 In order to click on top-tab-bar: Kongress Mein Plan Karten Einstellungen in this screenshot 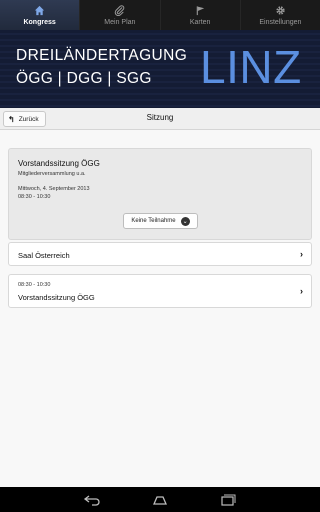, I will do `click(160, 15)`.